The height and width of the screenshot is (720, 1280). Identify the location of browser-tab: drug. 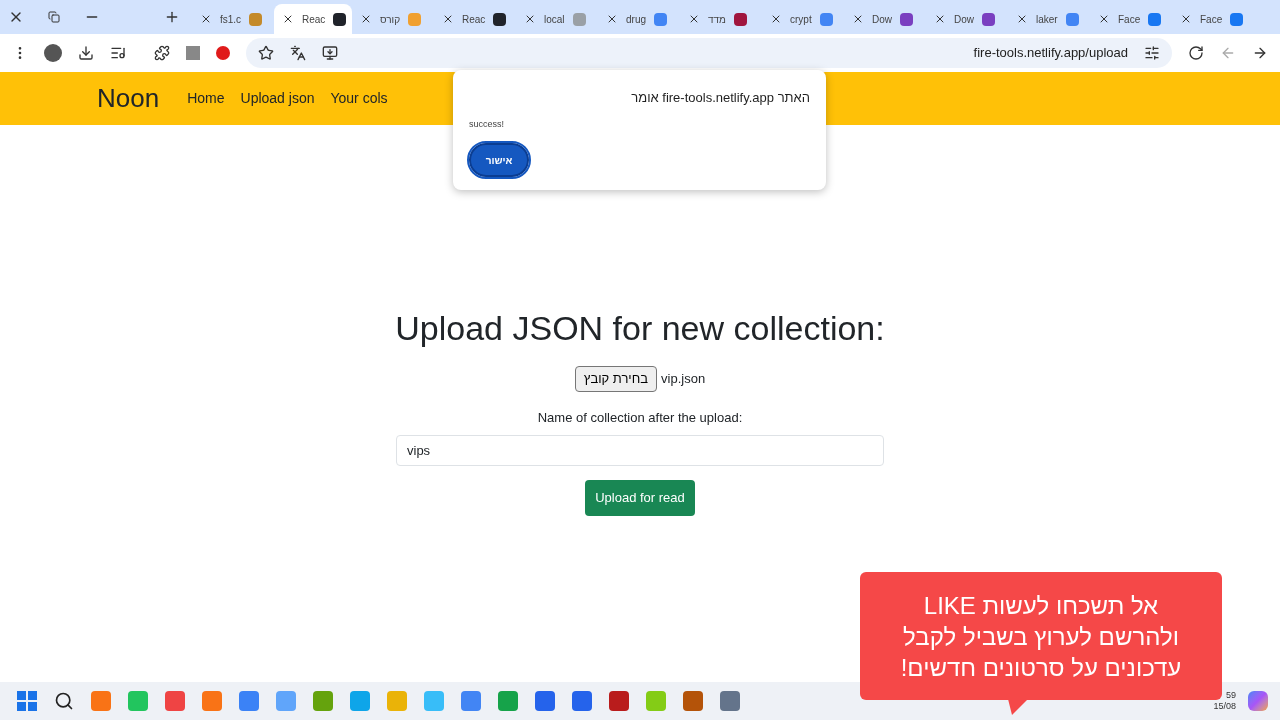
(639, 19).